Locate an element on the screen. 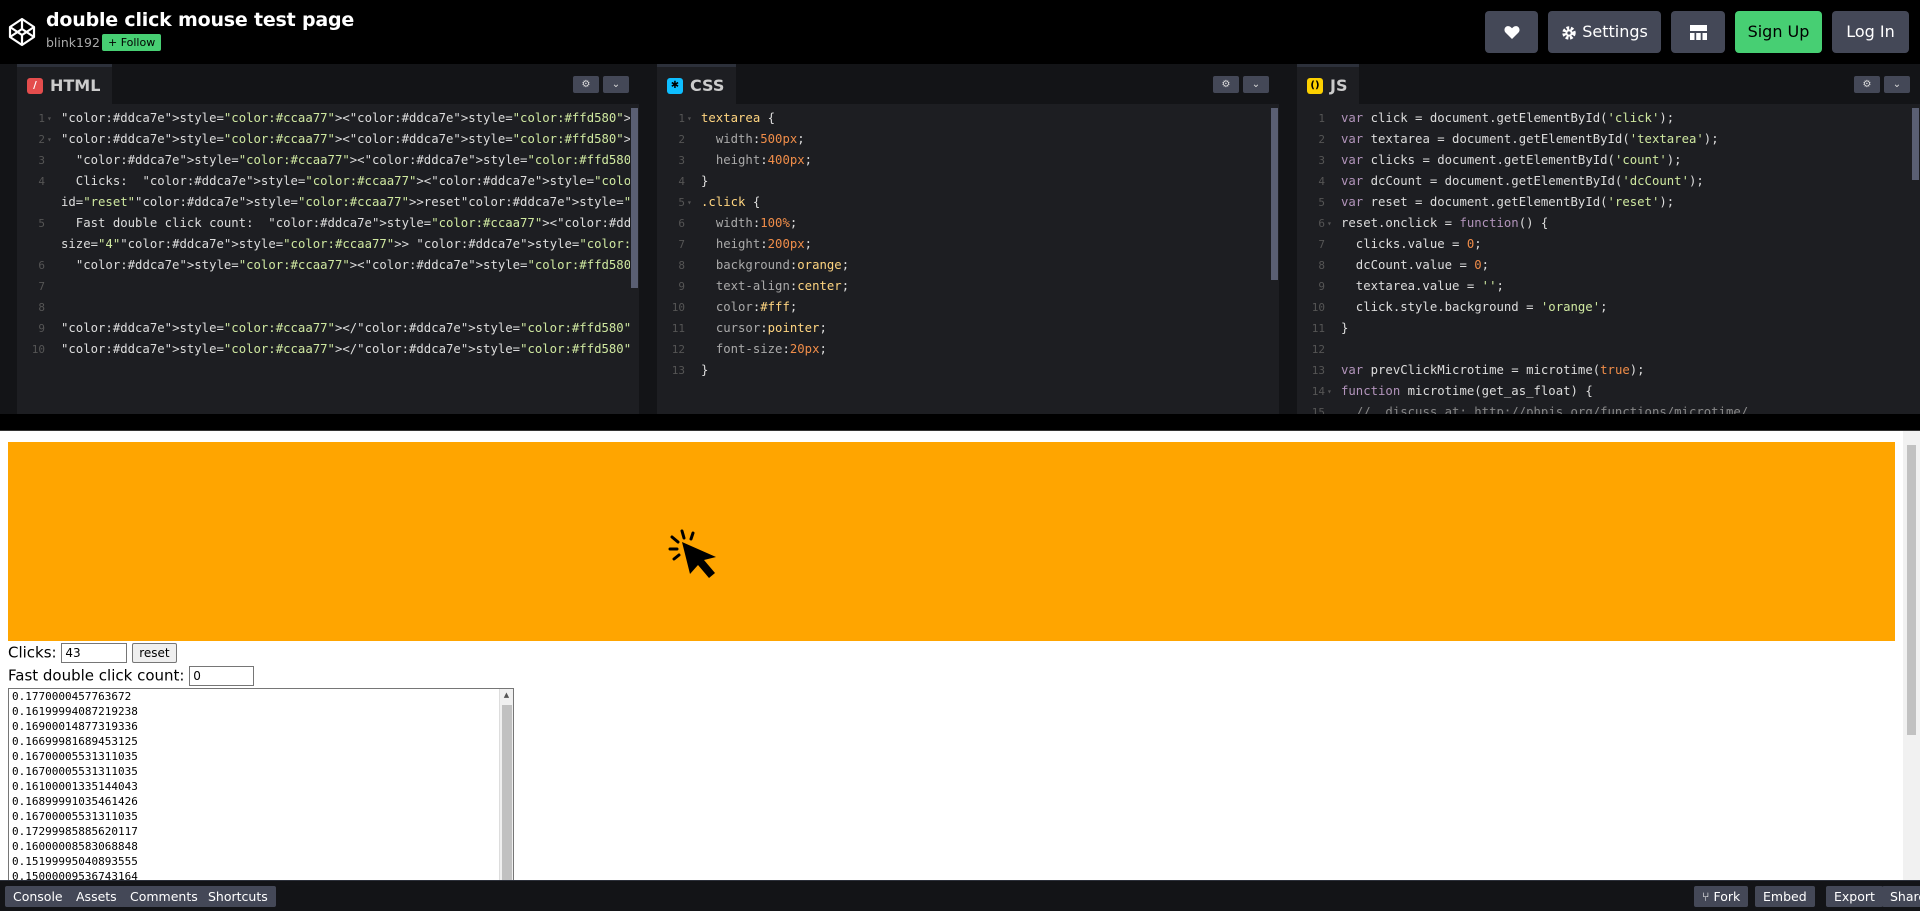 The width and height of the screenshot is (1920, 911). code-line: 1 ▾ textarea { is located at coordinates (968, 118).